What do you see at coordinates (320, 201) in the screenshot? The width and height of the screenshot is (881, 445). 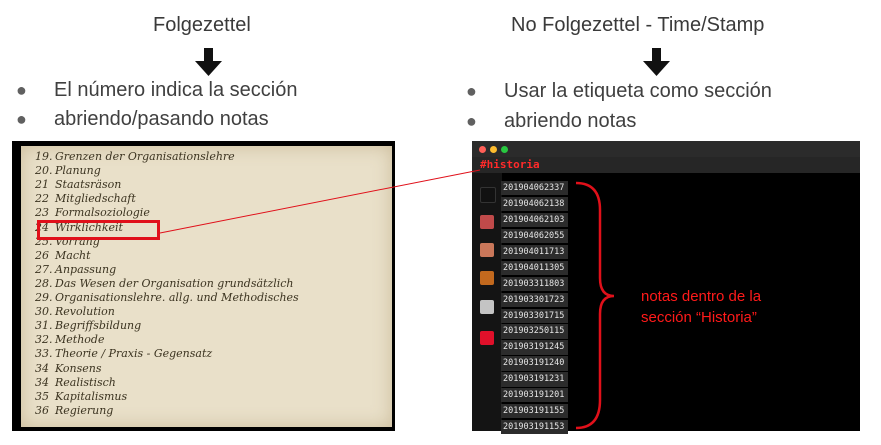 I see `connector-line` at bounding box center [320, 201].